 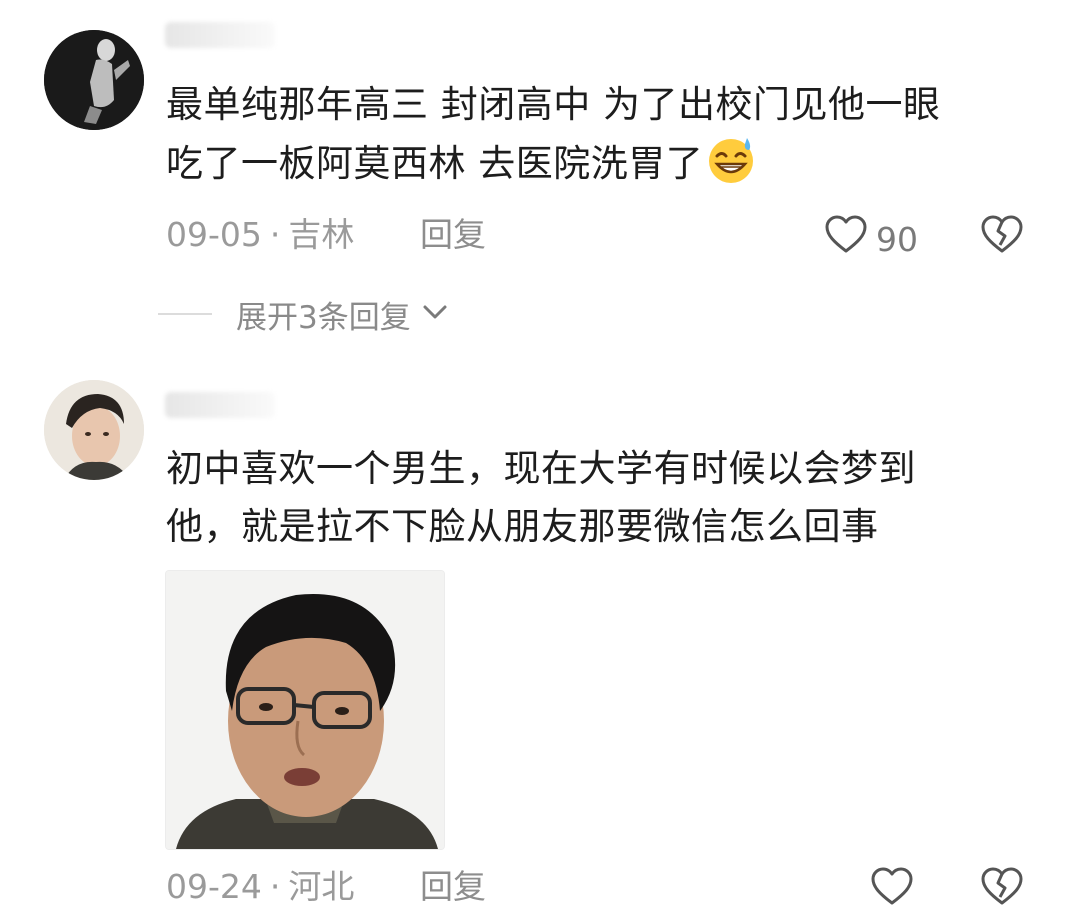 I want to click on comment-date: 09-24, so click(x=214, y=886).